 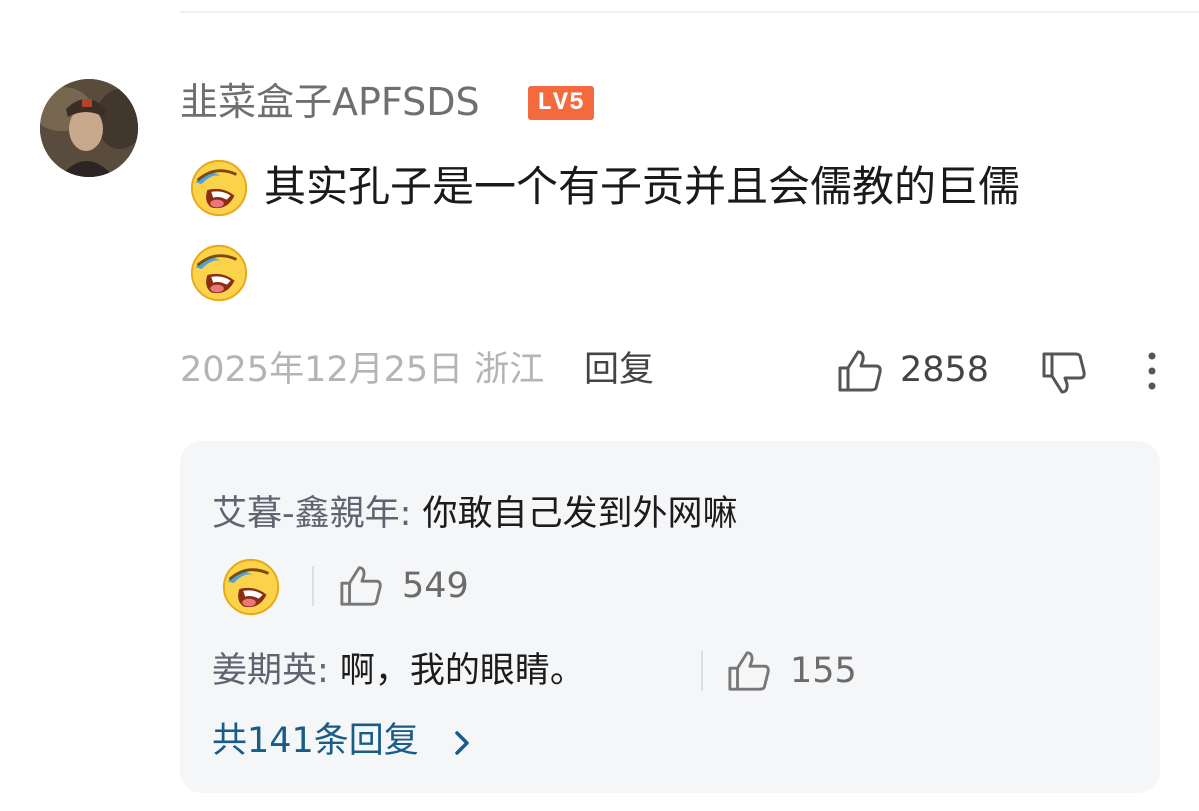 I want to click on thumbs-down-icon, so click(x=1064, y=373).